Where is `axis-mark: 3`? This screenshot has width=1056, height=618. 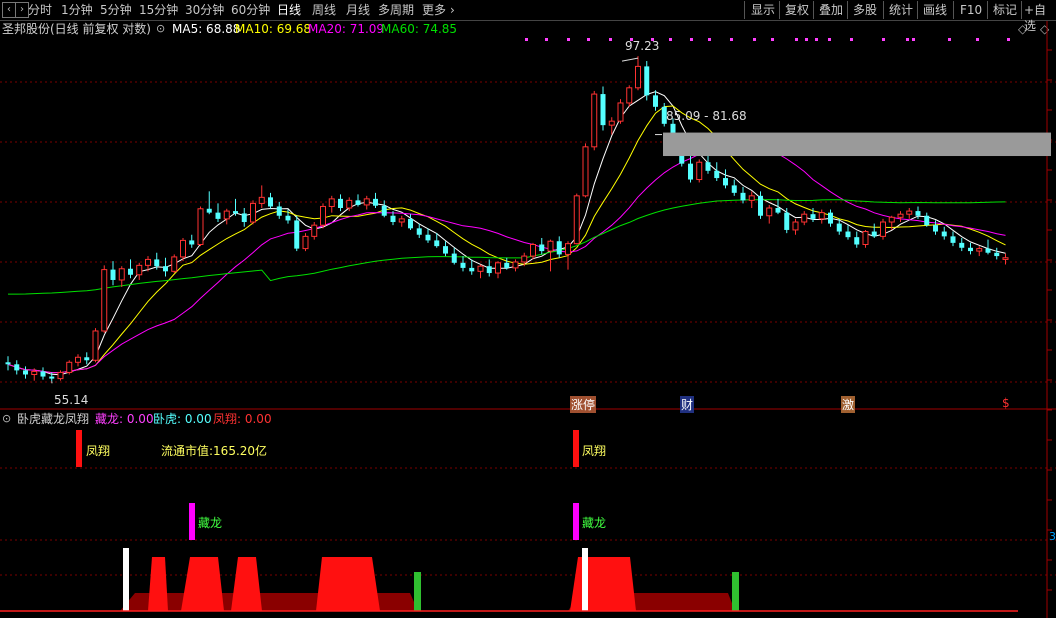 axis-mark: 3 is located at coordinates (1052, 536).